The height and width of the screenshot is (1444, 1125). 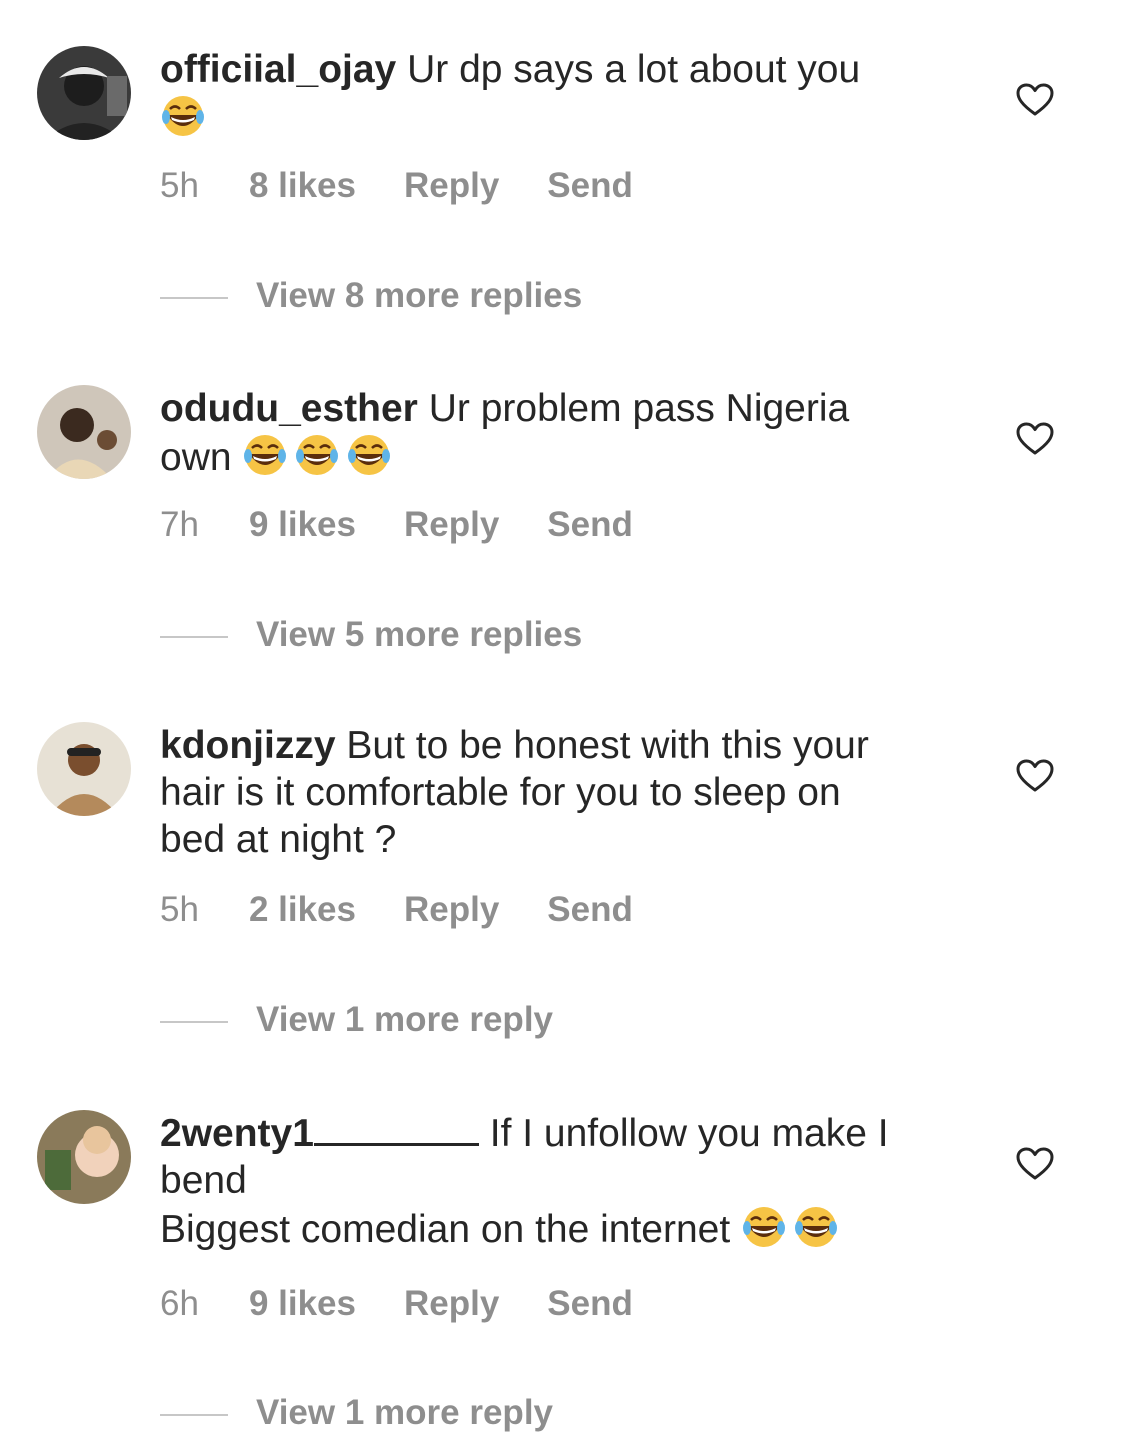 I want to click on comment-username: 2wenty1, so click(x=237, y=1133).